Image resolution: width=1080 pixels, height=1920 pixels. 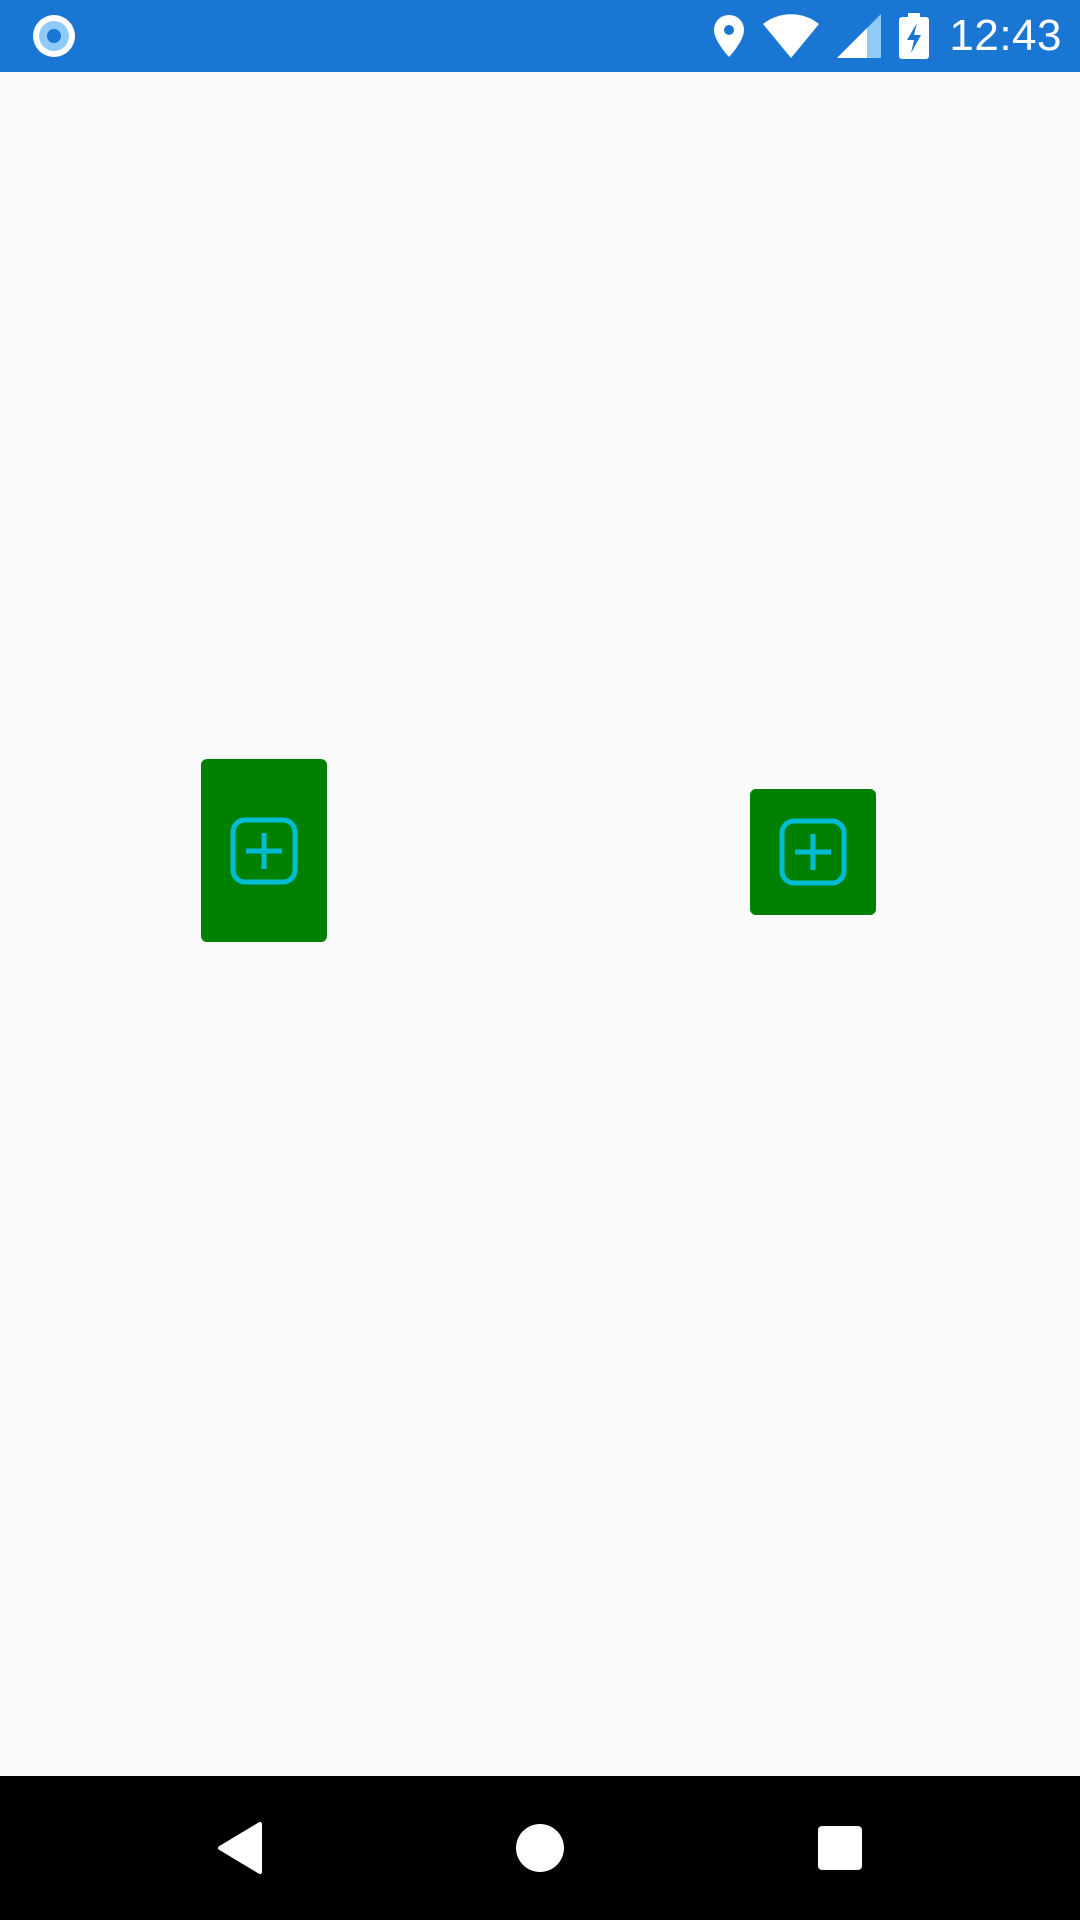 I want to click on status-bar: 12:43, so click(x=540, y=36).